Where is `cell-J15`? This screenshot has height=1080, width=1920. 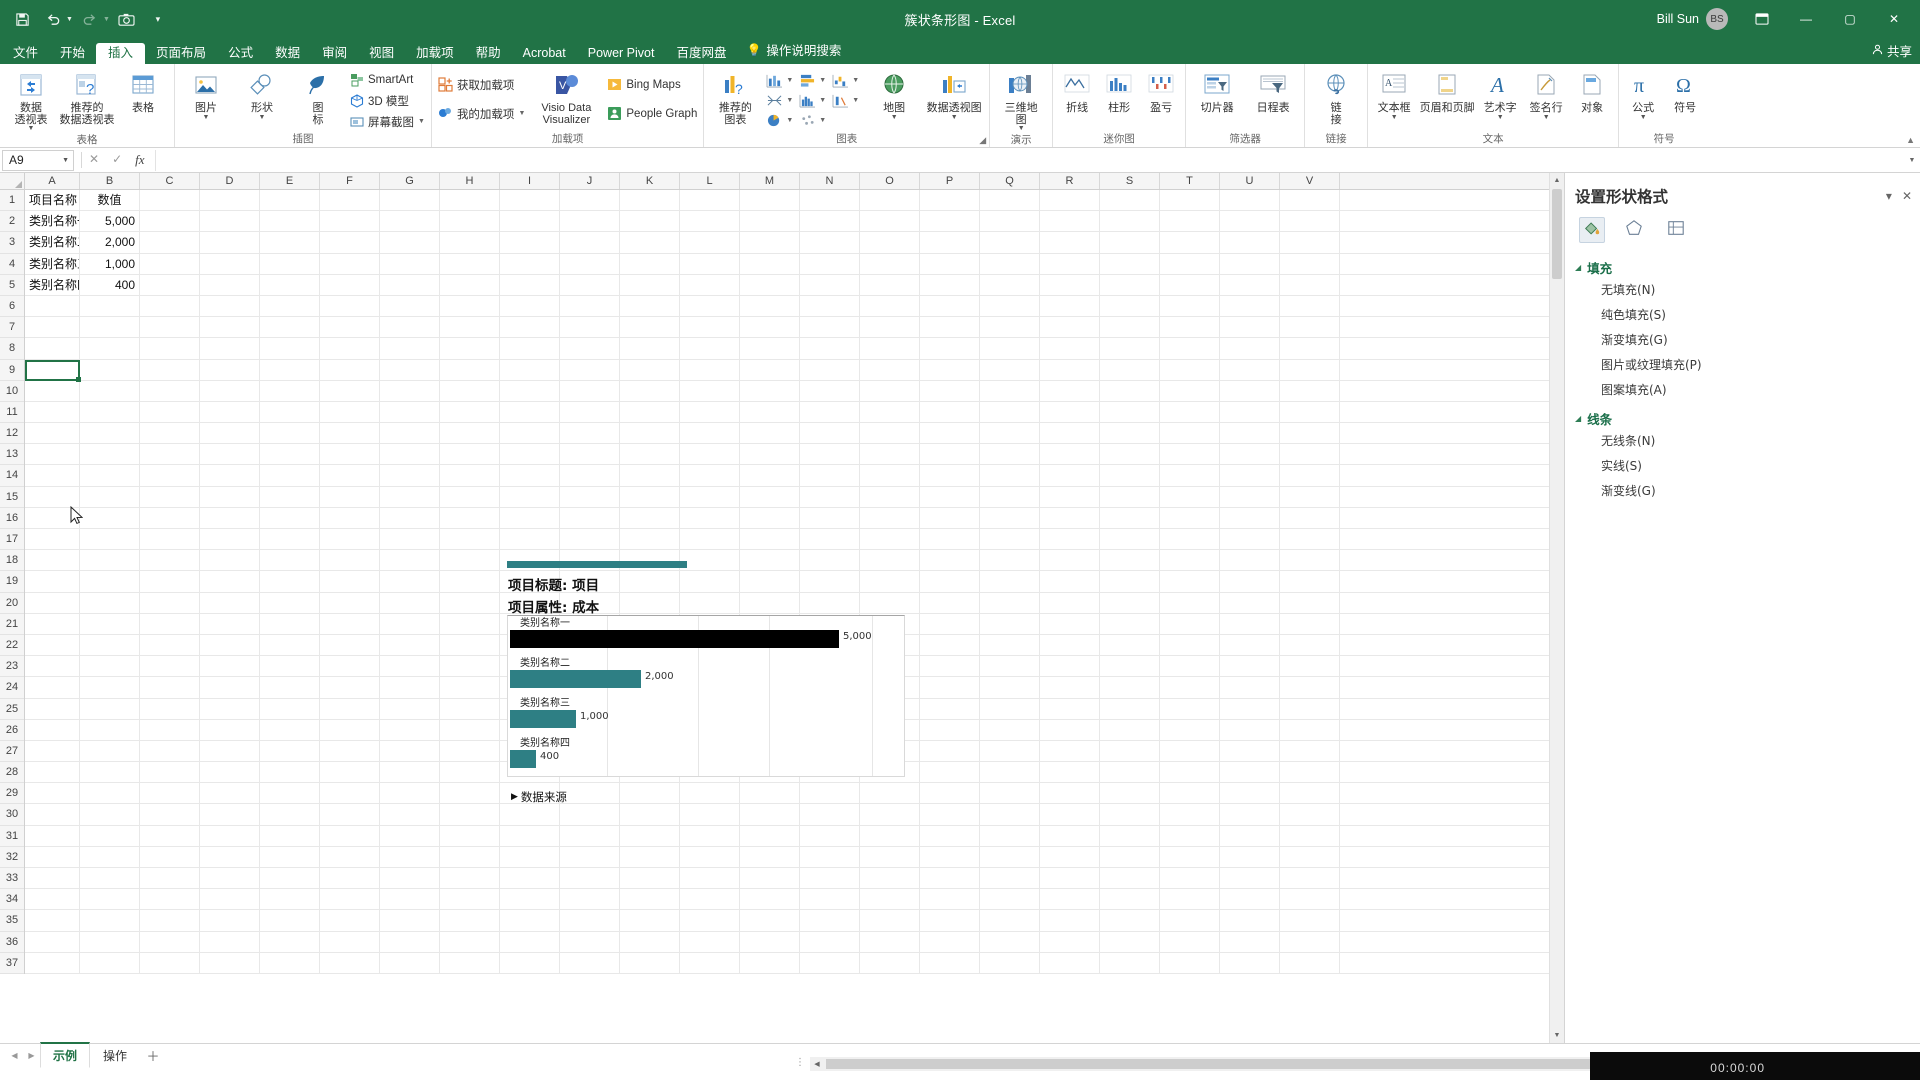
cell-J15 is located at coordinates (590, 496).